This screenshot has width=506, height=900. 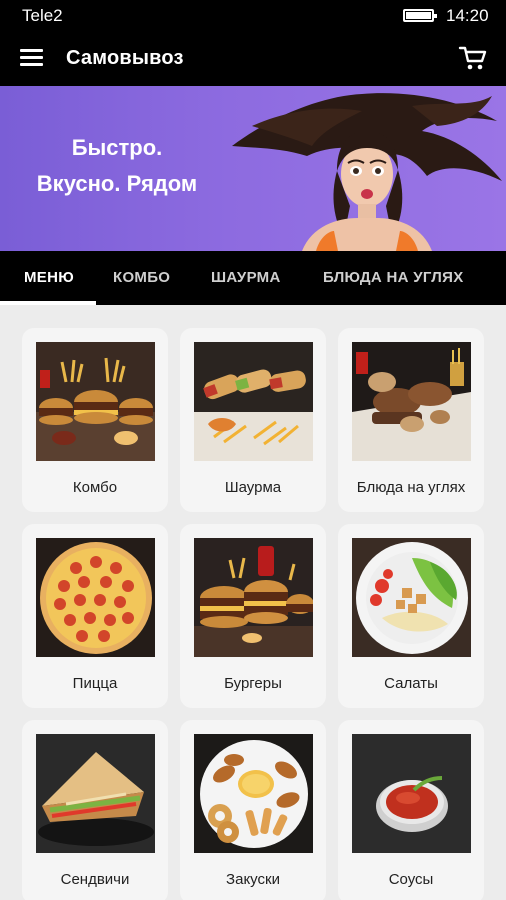 What do you see at coordinates (95, 793) in the screenshot?
I see `sandwich-photo` at bounding box center [95, 793].